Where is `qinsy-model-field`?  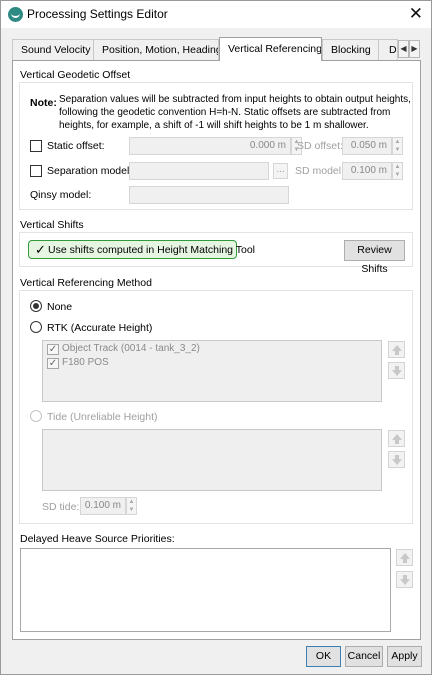 qinsy-model-field is located at coordinates (209, 195).